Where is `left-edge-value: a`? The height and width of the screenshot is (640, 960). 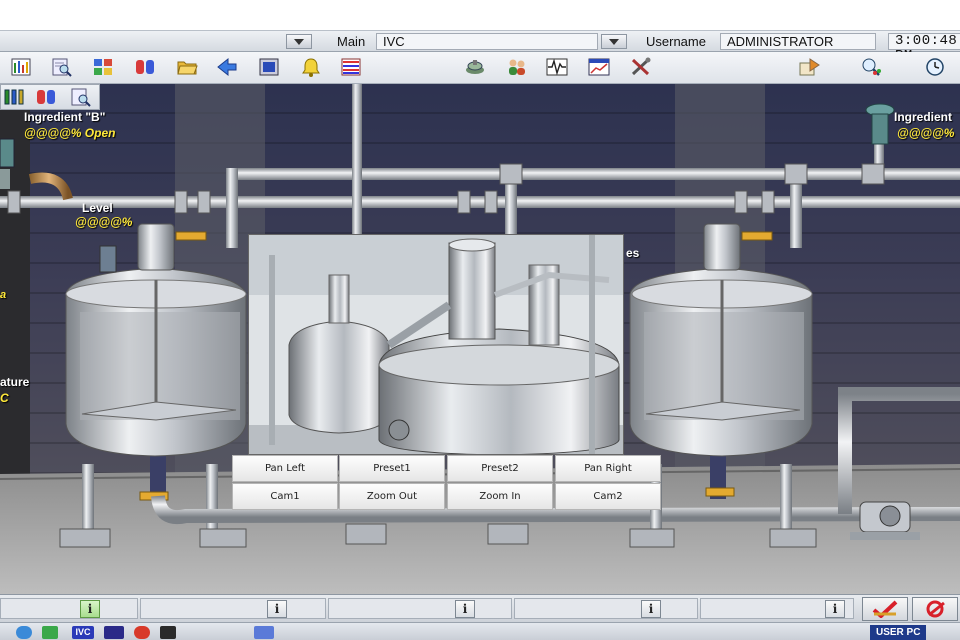
left-edge-value: a is located at coordinates (3, 295).